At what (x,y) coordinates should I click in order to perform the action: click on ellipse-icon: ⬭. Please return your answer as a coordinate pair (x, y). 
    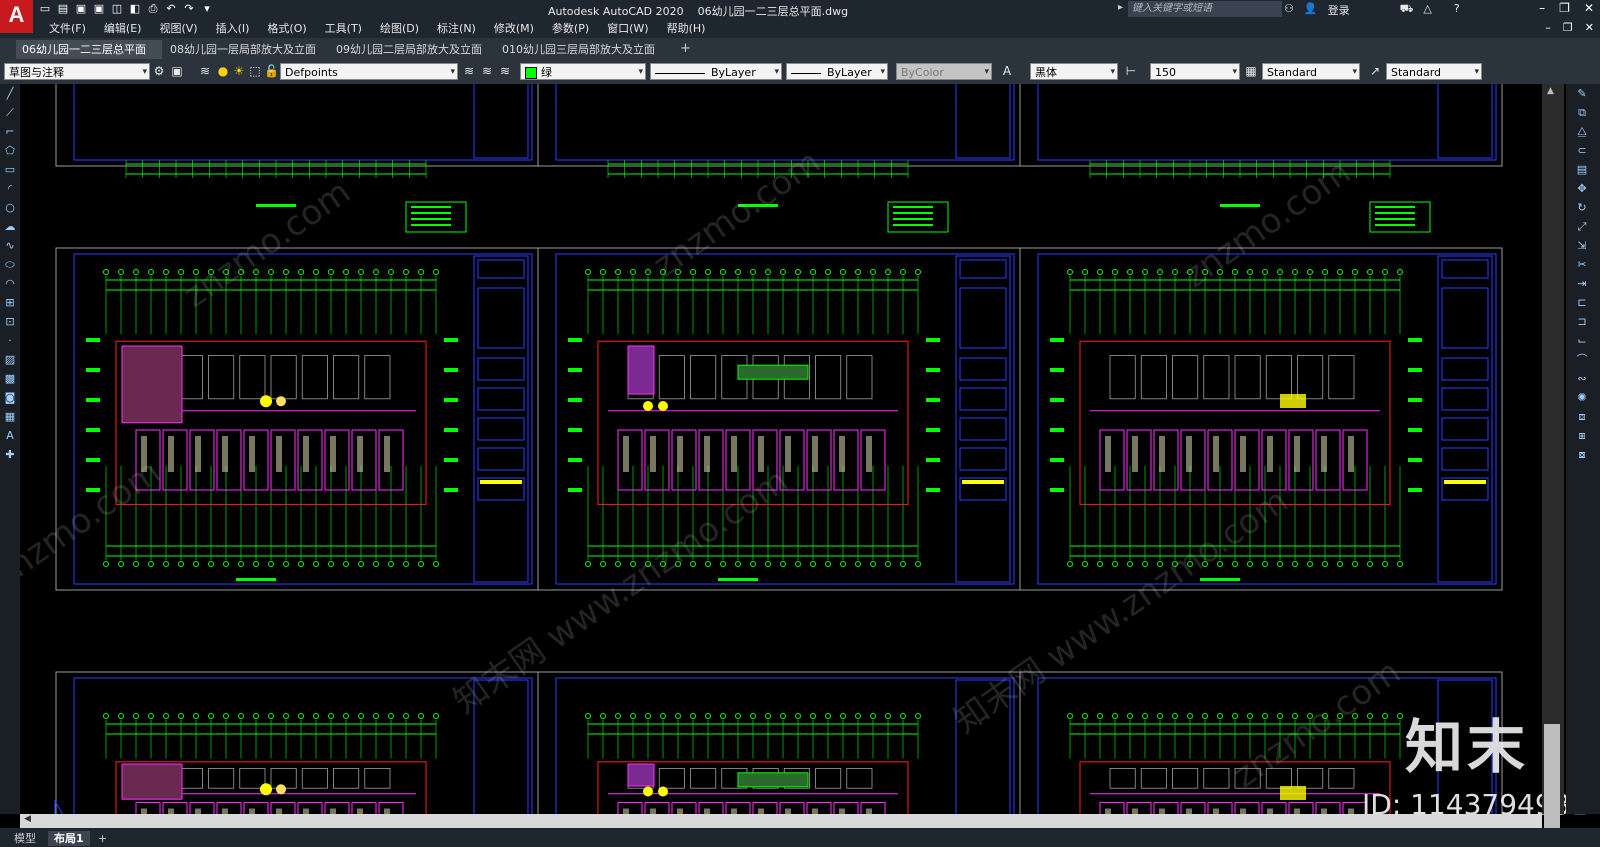
    Looking at the image, I should click on (10, 265).